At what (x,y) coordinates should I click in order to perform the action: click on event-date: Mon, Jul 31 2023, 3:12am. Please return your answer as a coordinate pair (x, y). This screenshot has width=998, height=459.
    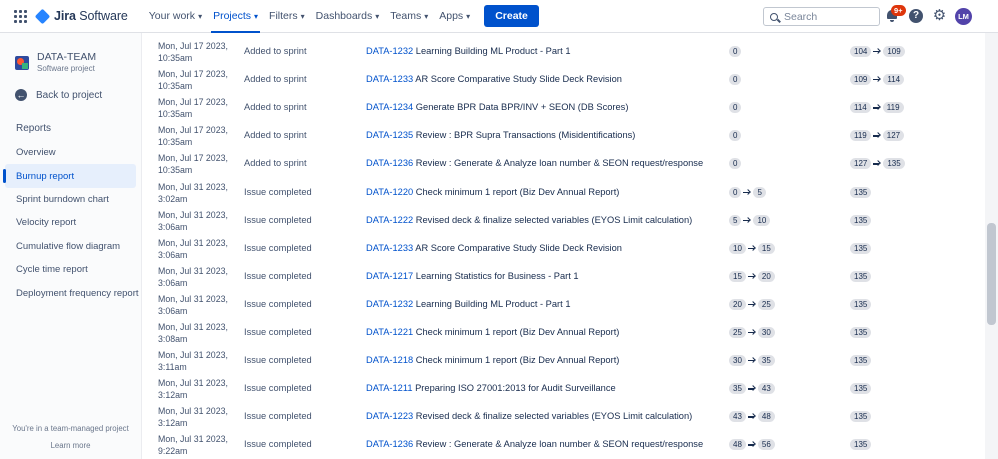
    Looking at the image, I should click on (193, 417).